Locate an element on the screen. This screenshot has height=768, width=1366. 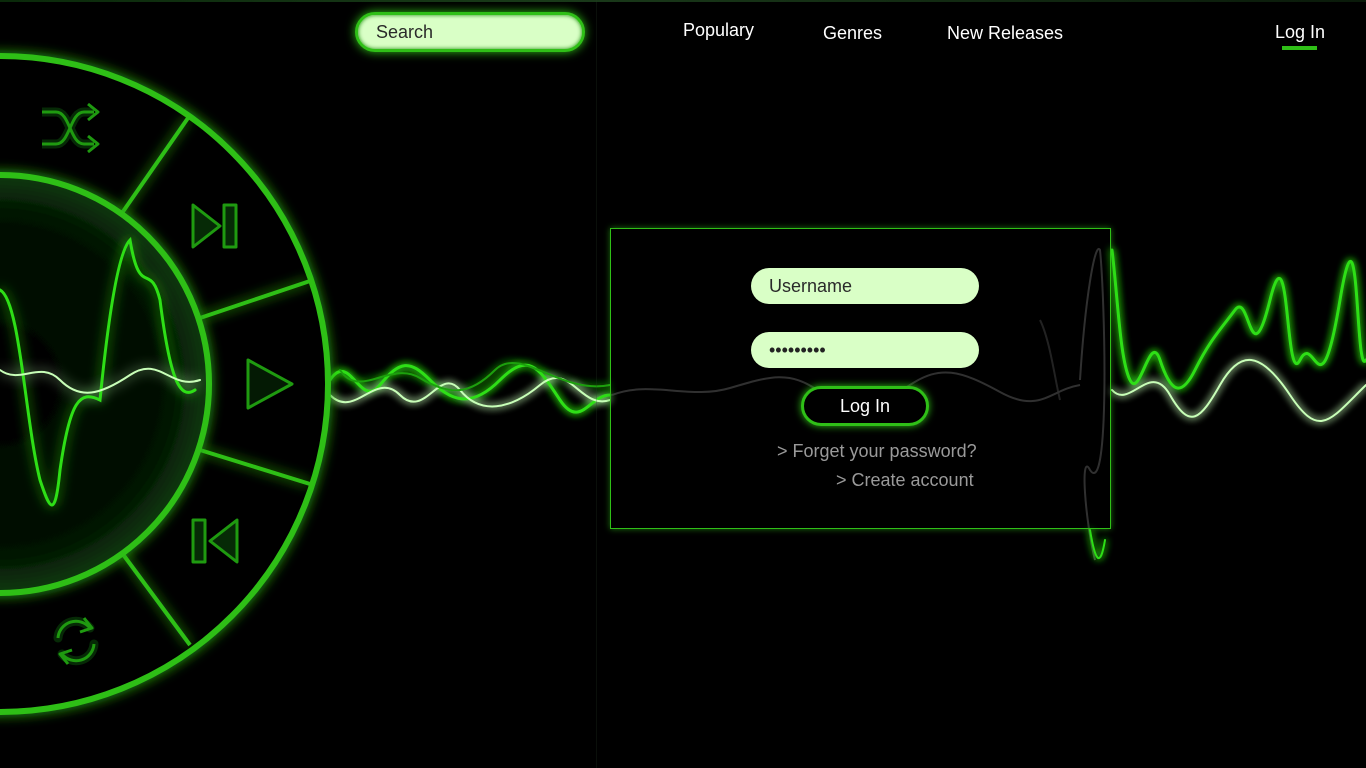
nav-item-genres: Genres is located at coordinates (852, 33).